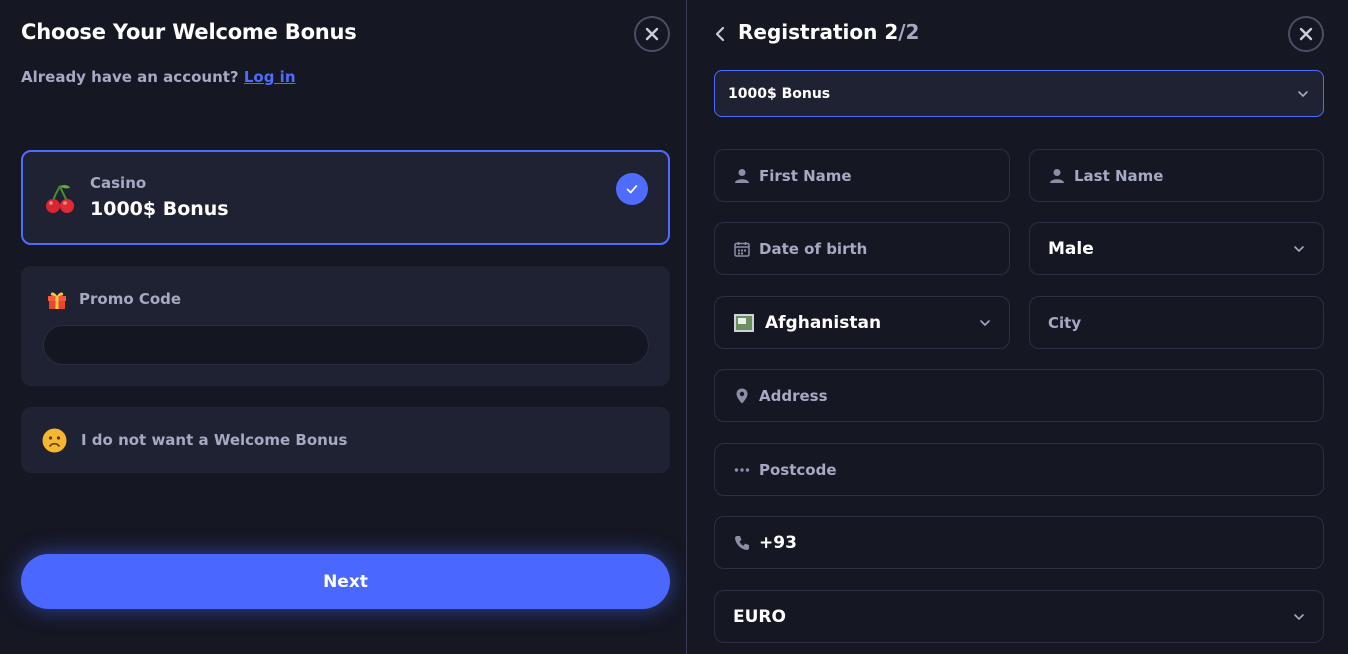  Describe the element at coordinates (118, 183) in the screenshot. I see `bonus-category: Casino` at that location.